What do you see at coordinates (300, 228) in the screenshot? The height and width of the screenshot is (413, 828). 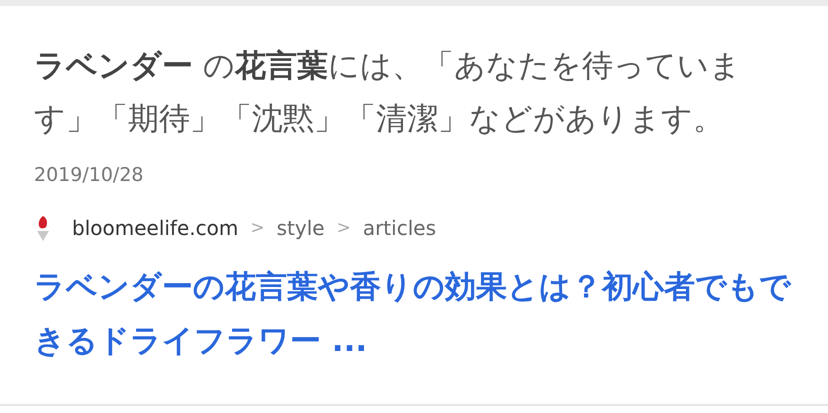 I see `breadcrumb-item: style` at bounding box center [300, 228].